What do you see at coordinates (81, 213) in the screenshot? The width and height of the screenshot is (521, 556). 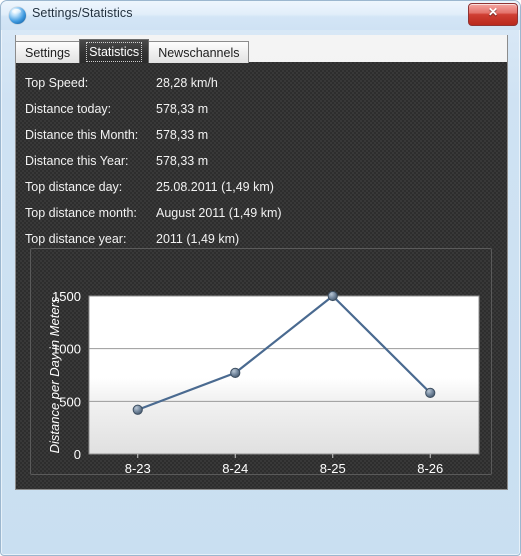 I see `stat-label: Top distance month:` at bounding box center [81, 213].